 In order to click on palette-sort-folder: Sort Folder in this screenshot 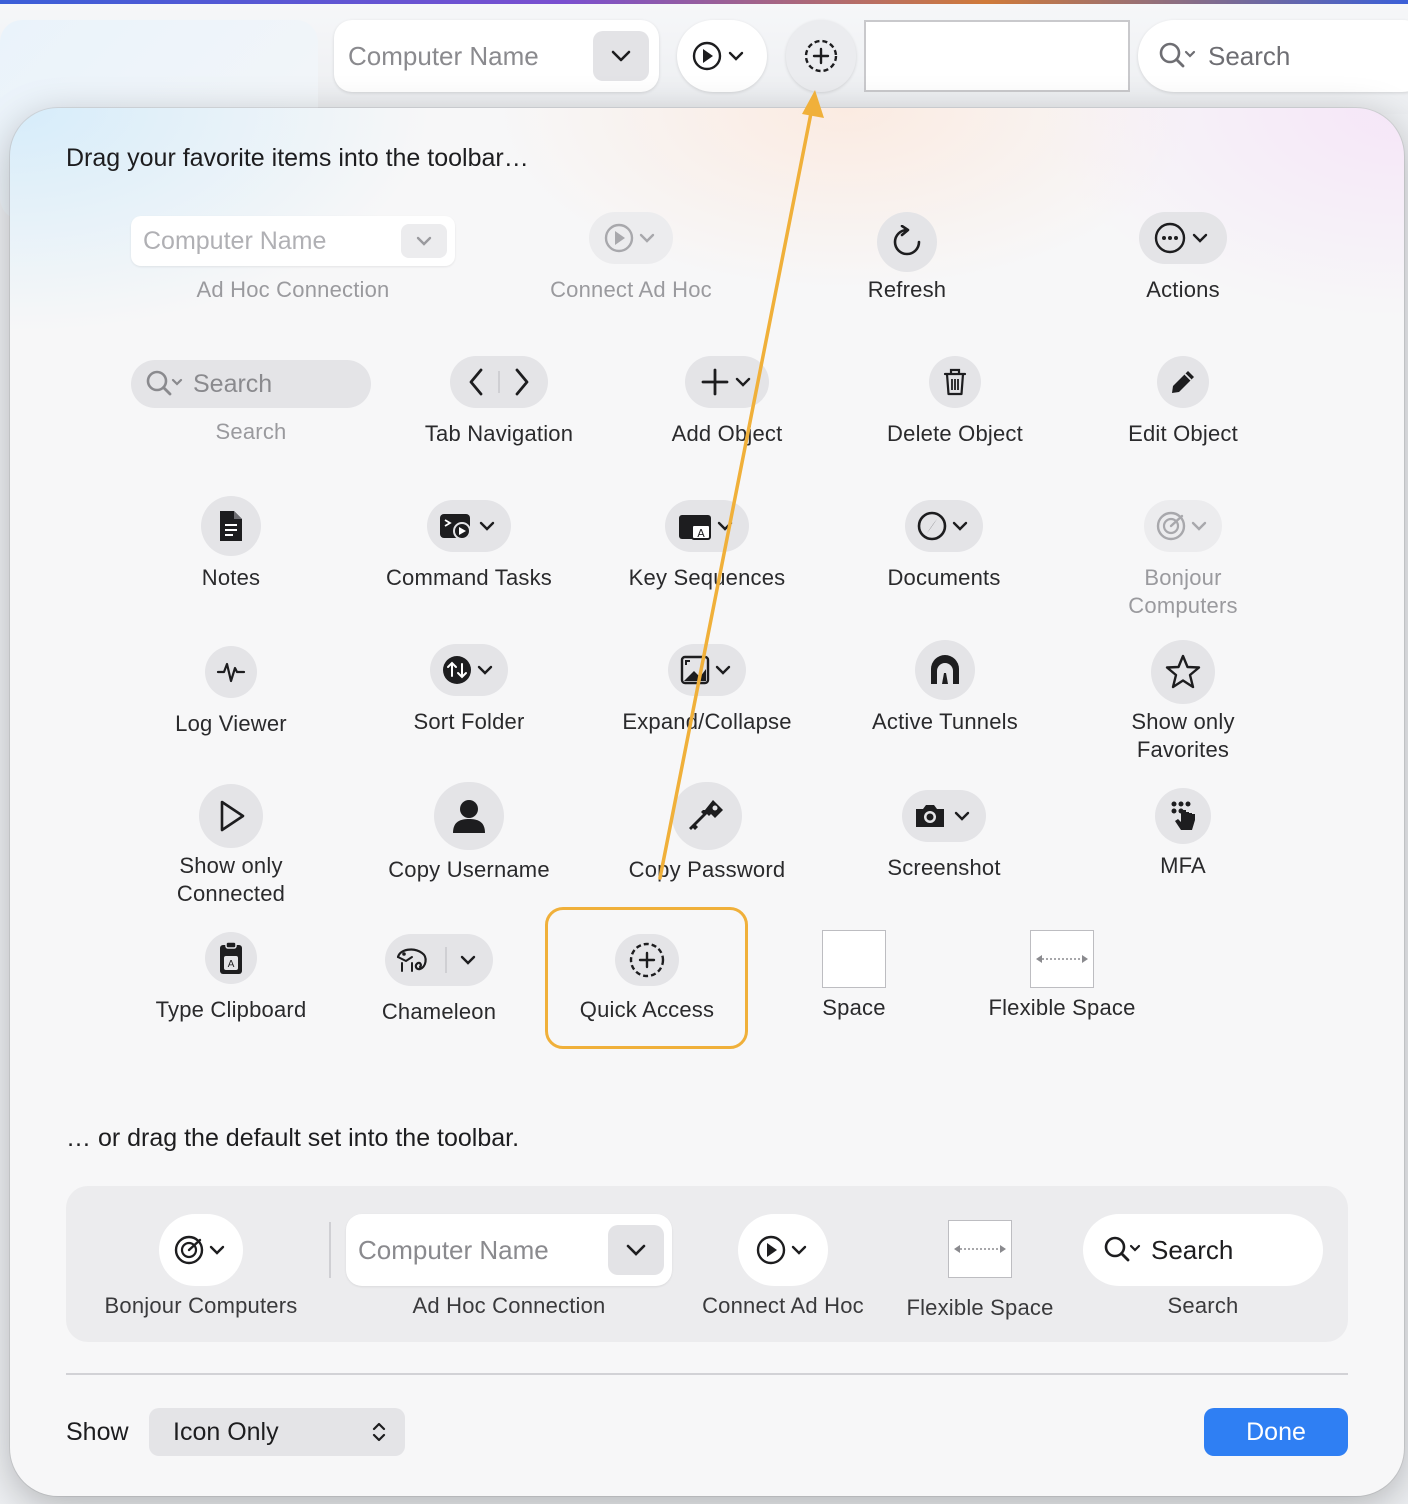, I will do `click(469, 690)`.